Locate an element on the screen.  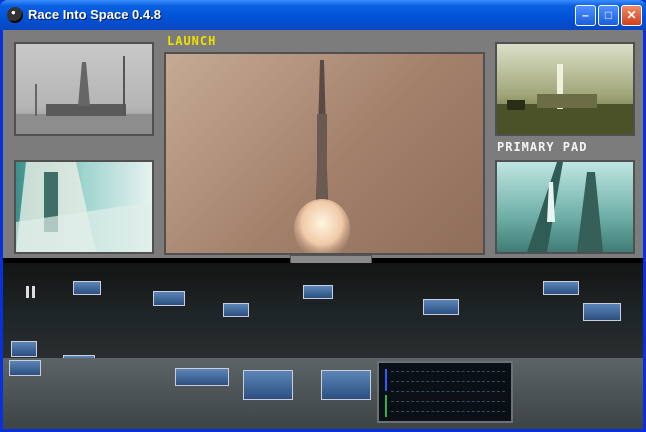
tower-image is located at coordinates (565, 207).